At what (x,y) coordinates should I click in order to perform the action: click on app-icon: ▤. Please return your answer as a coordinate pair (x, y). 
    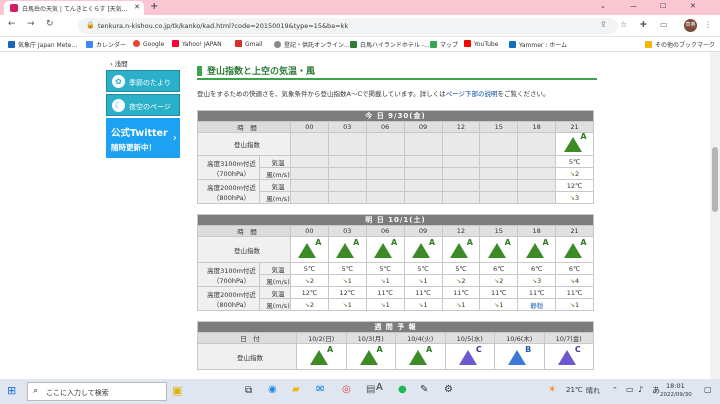
    Looking at the image, I should click on (370, 389).